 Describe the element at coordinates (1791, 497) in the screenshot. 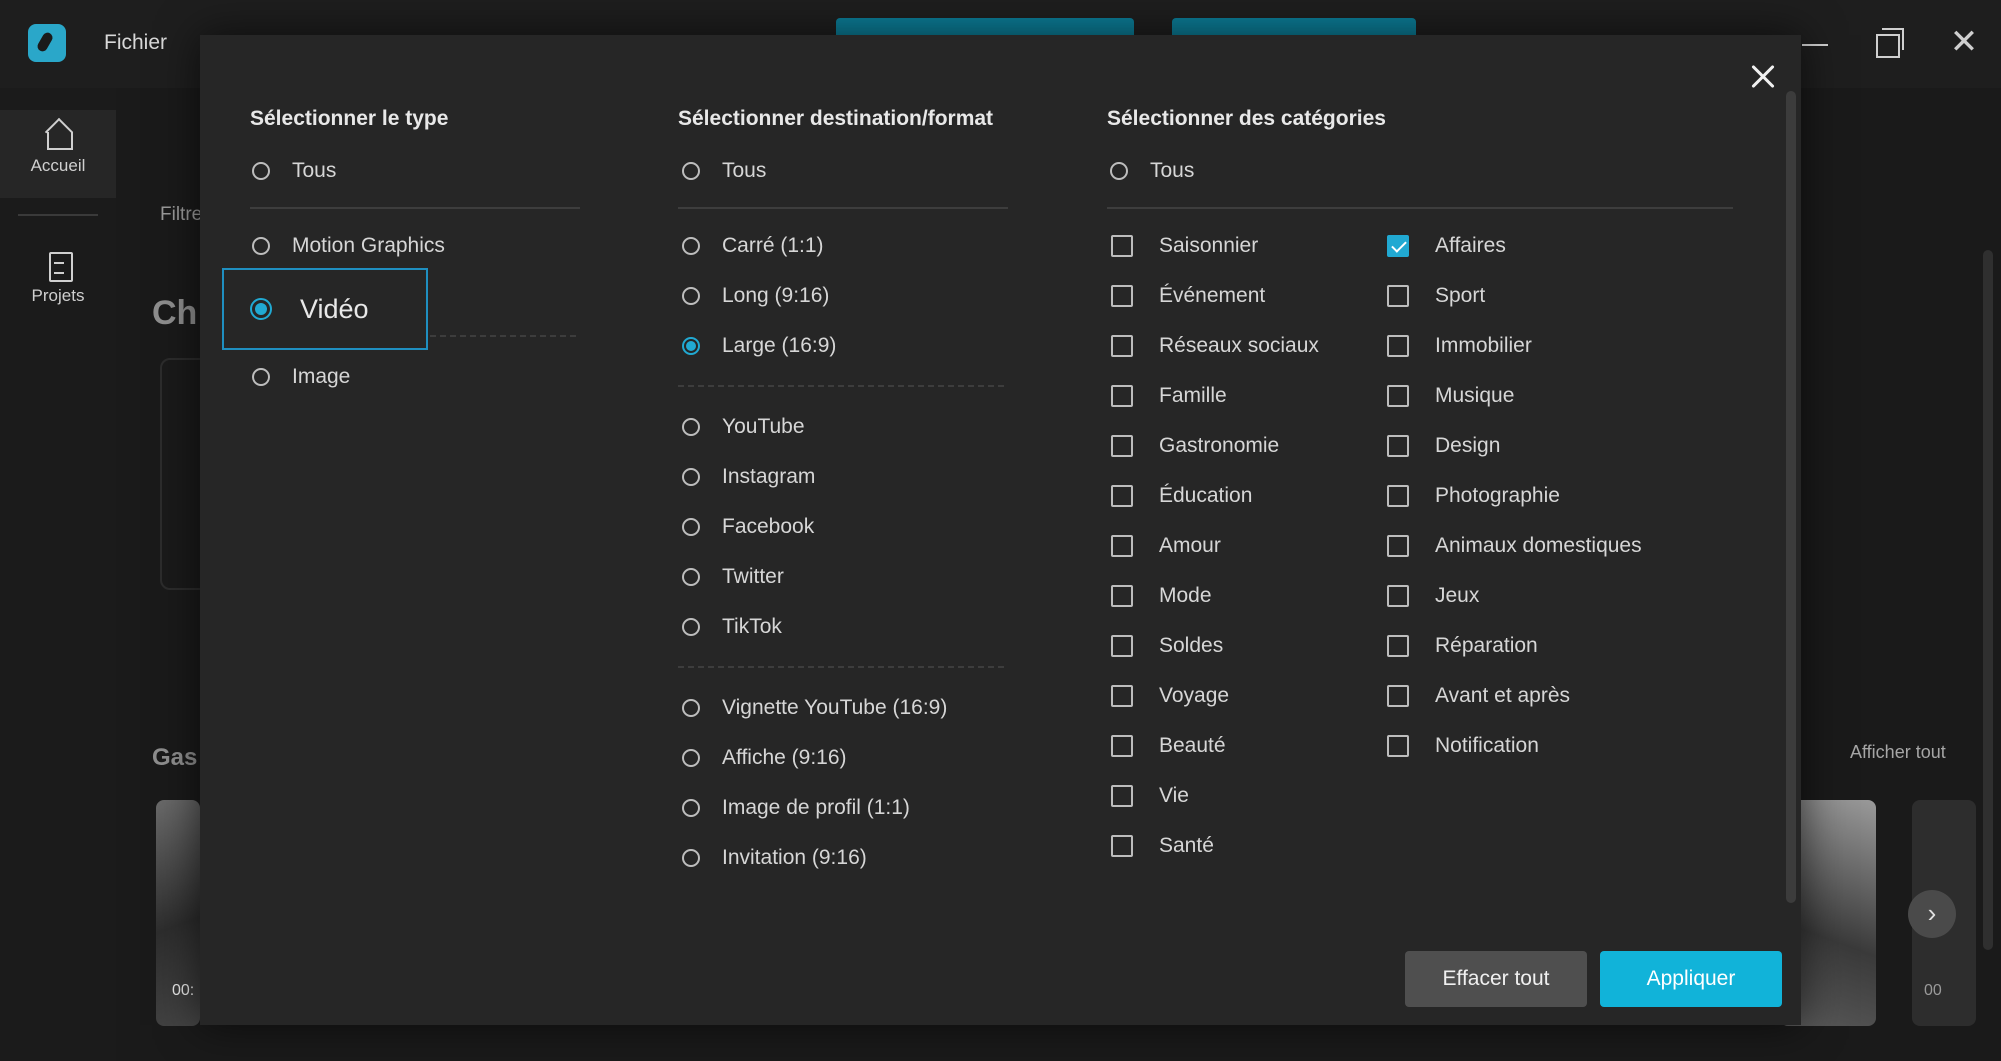

I see `dialog-scrollbar` at that location.